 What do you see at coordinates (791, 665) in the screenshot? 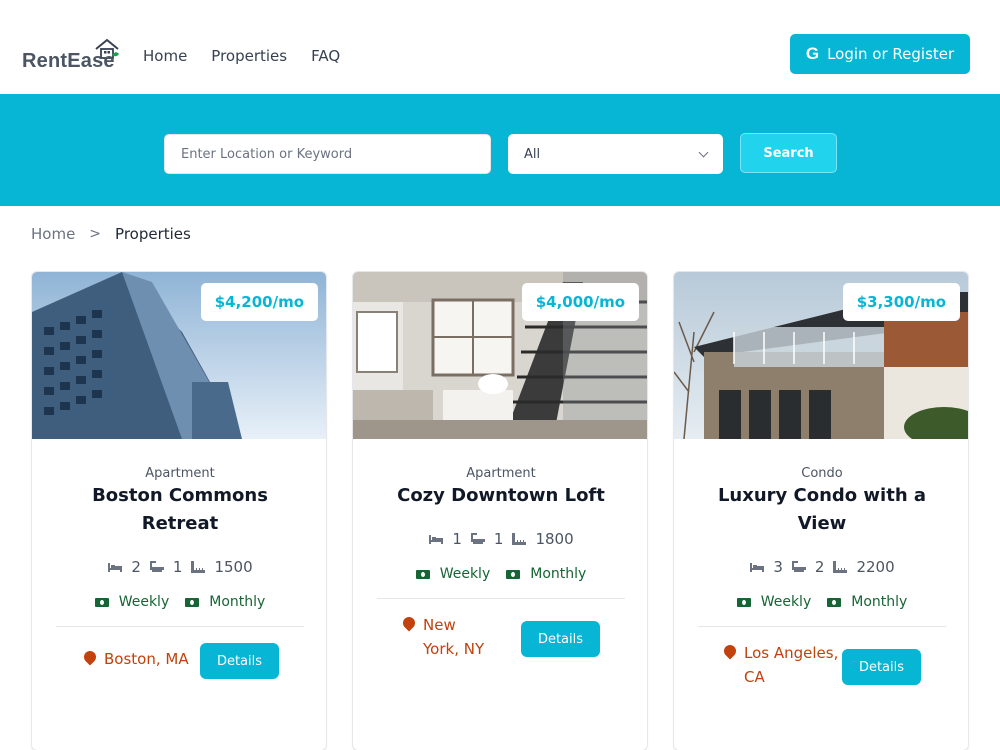
I see `location-text: Los Angeles, CA` at bounding box center [791, 665].